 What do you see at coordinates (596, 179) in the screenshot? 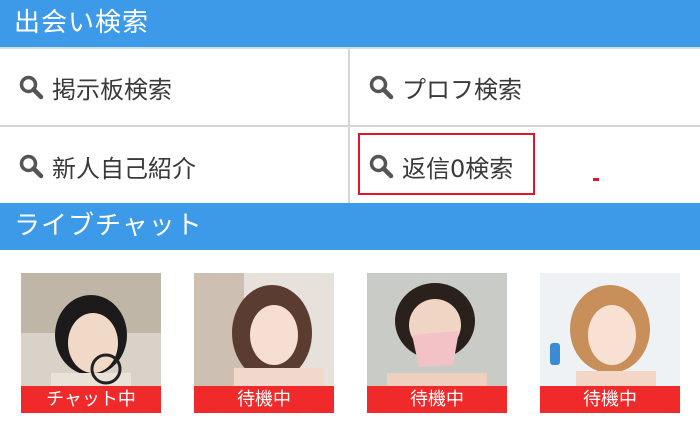
I see `annotation-dot` at bounding box center [596, 179].